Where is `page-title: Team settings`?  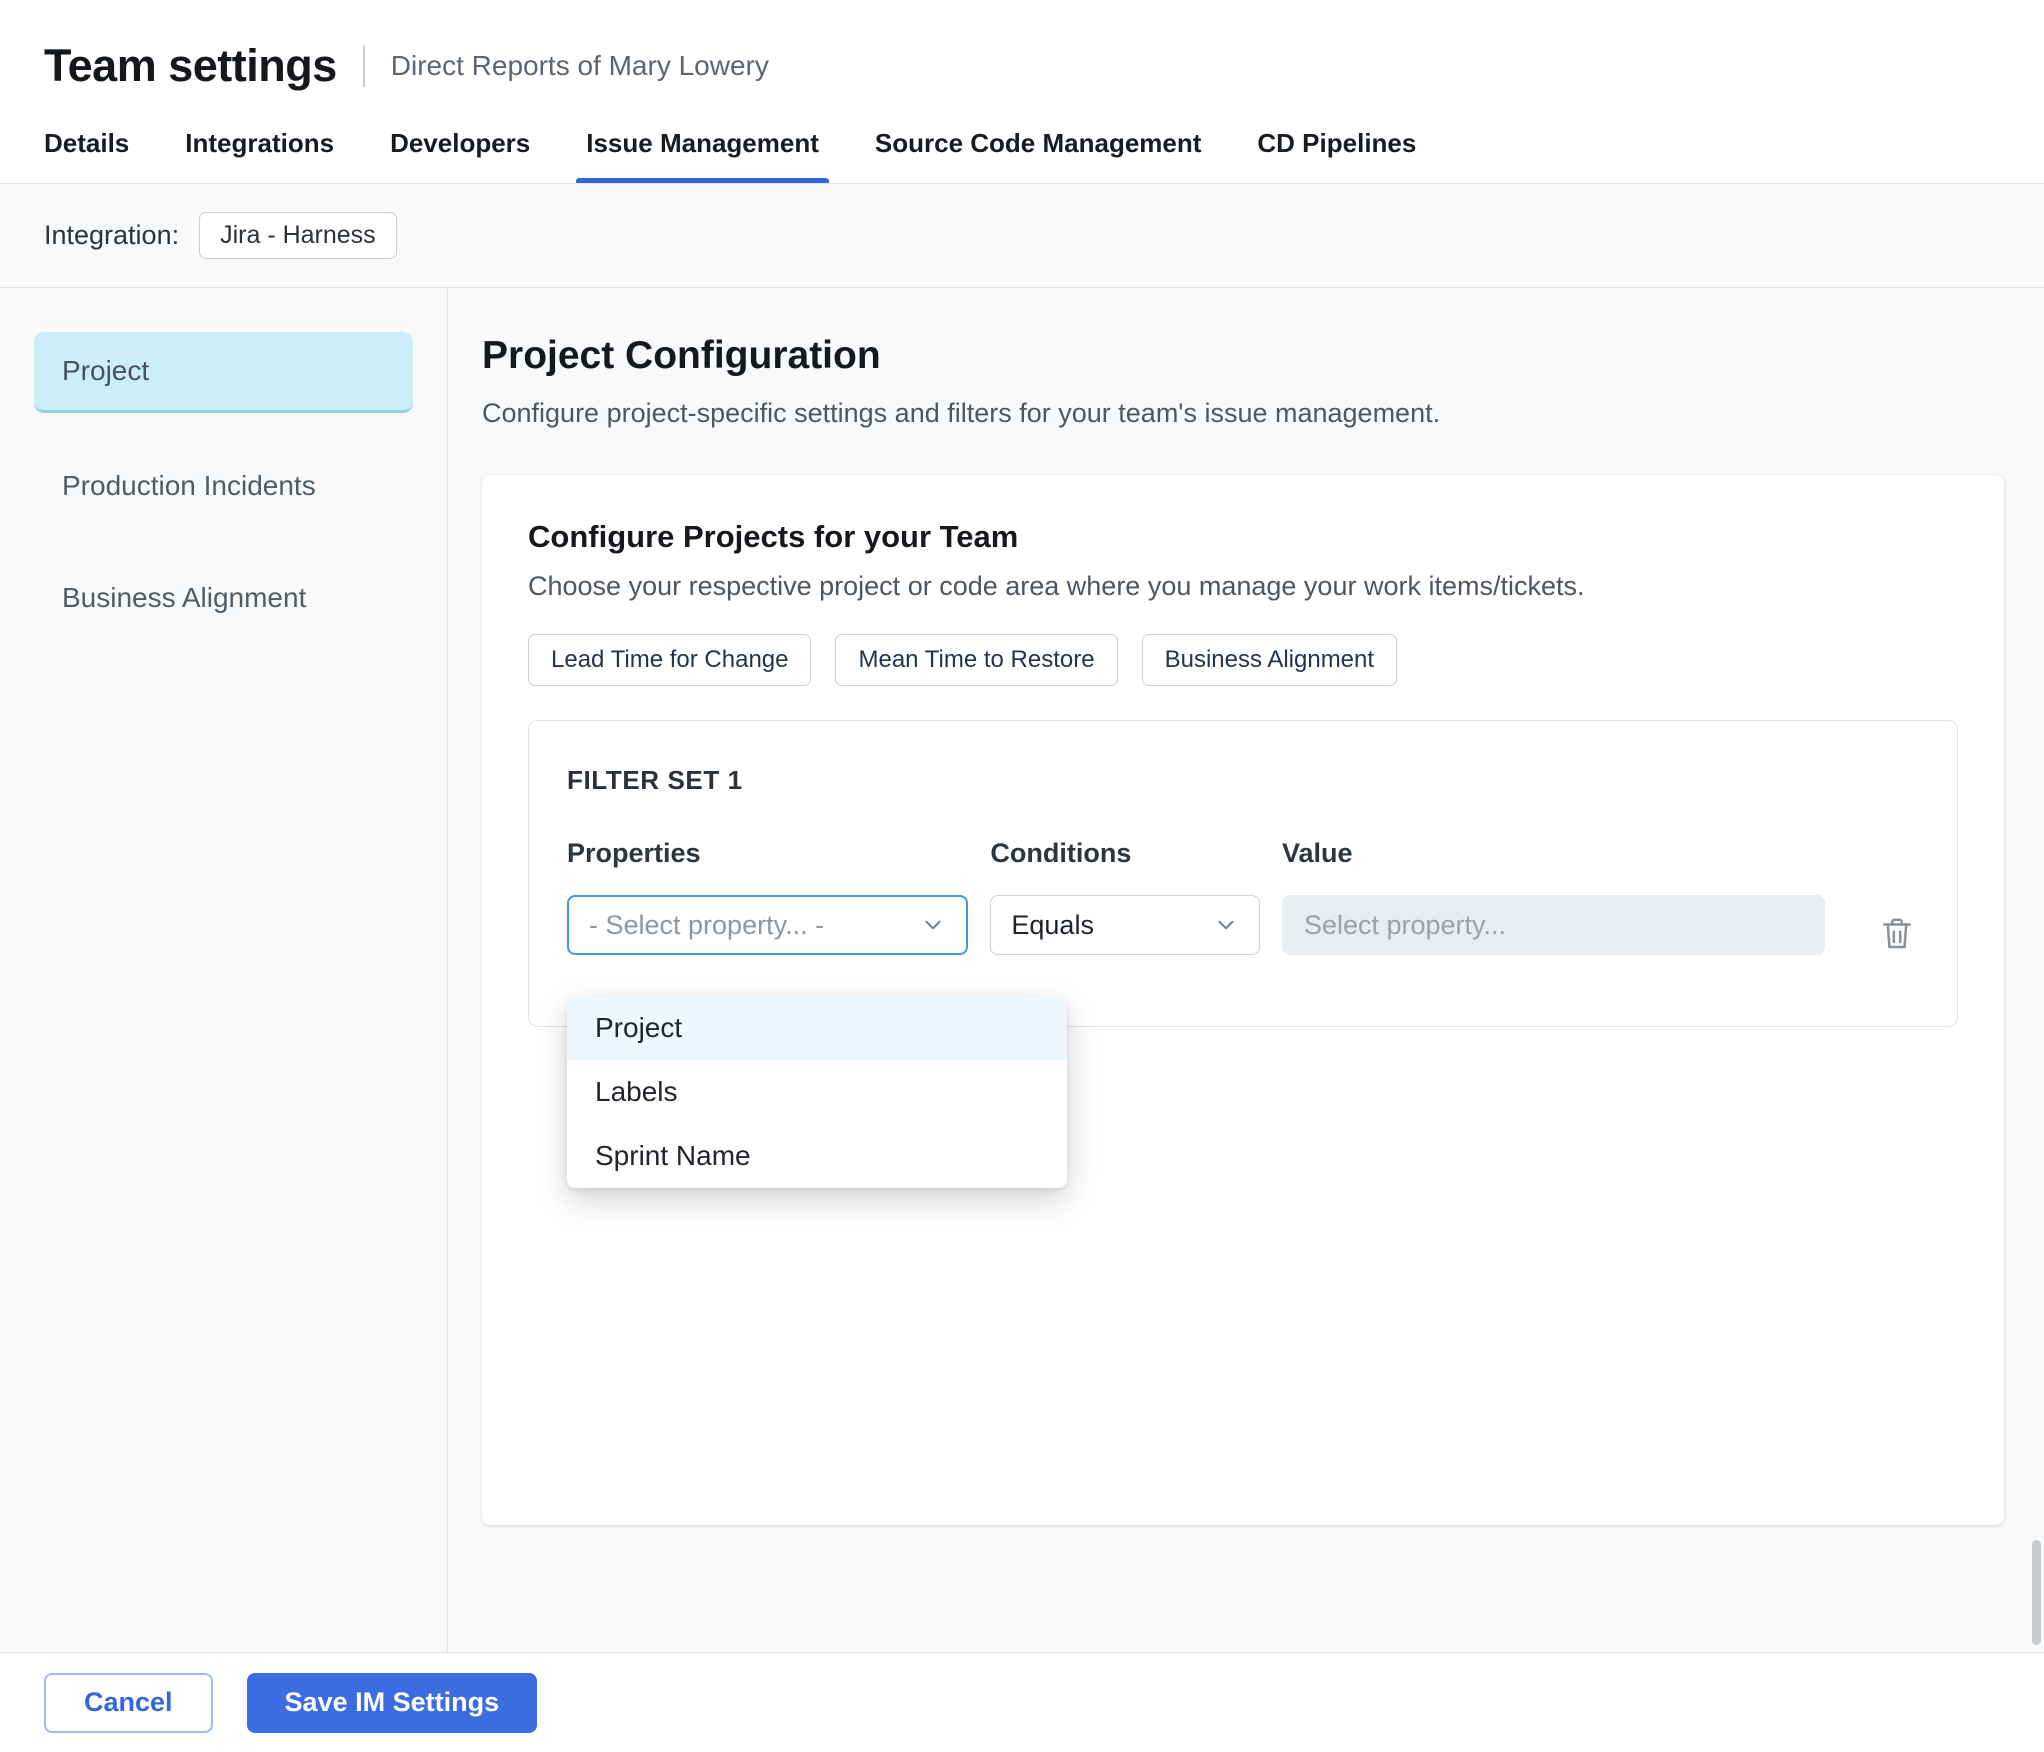 page-title: Team settings is located at coordinates (190, 65).